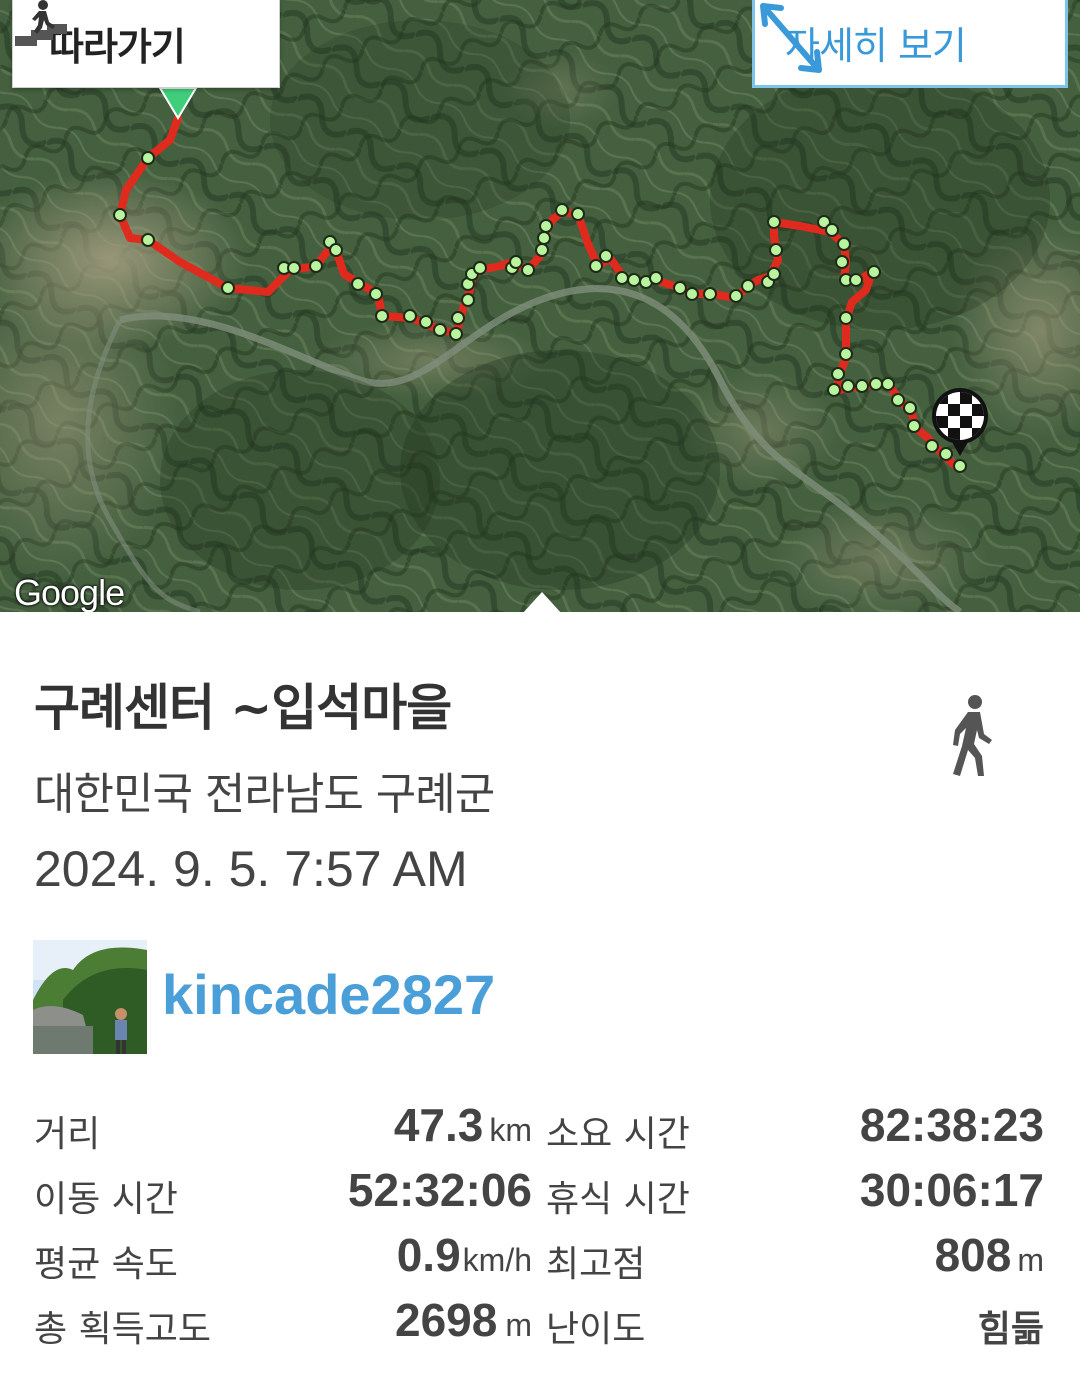  Describe the element at coordinates (972, 735) in the screenshot. I see `walking-person-icon` at that location.